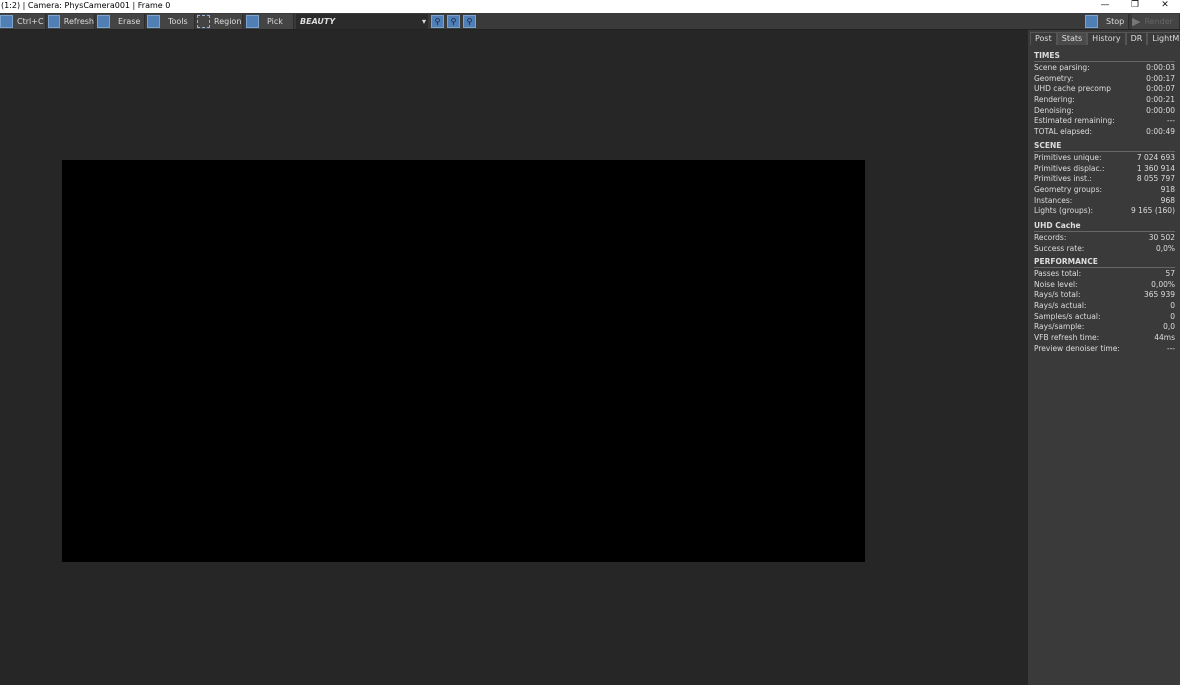 The image size is (1180, 685). I want to click on stat-label: Rays/s actual:, so click(1060, 306).